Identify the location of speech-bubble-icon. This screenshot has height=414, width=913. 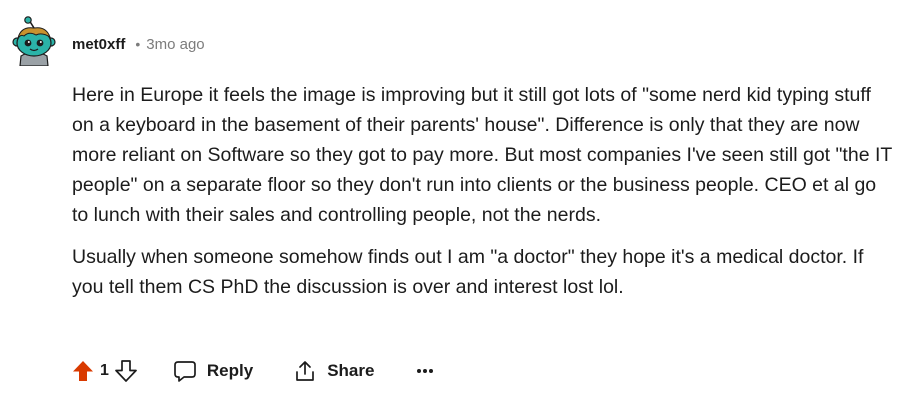
(185, 371).